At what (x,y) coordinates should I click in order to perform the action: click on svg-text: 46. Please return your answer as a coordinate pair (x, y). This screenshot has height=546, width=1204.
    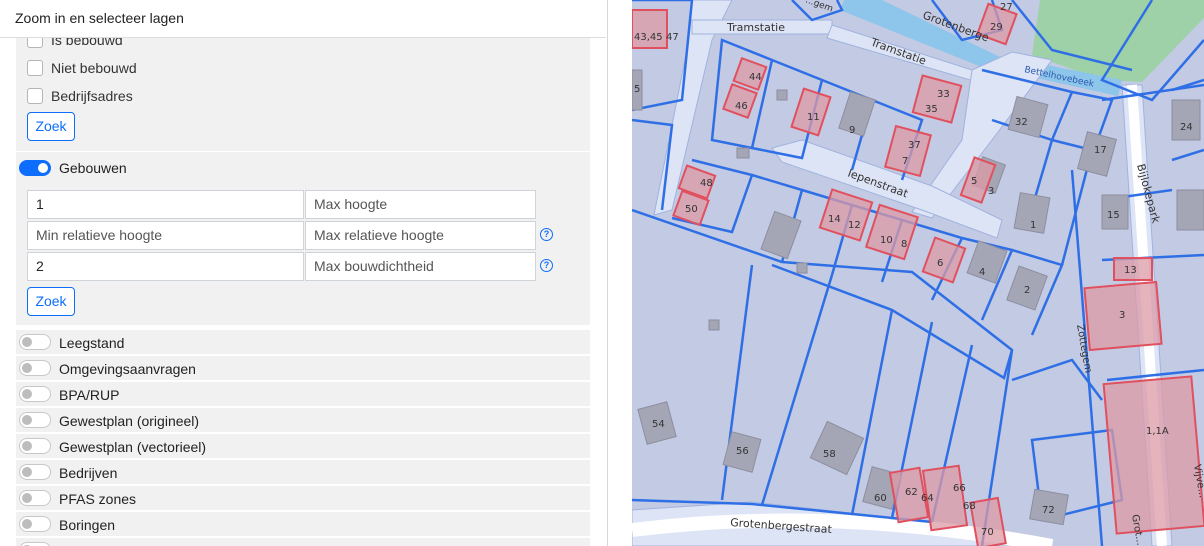
    Looking at the image, I should click on (741, 106).